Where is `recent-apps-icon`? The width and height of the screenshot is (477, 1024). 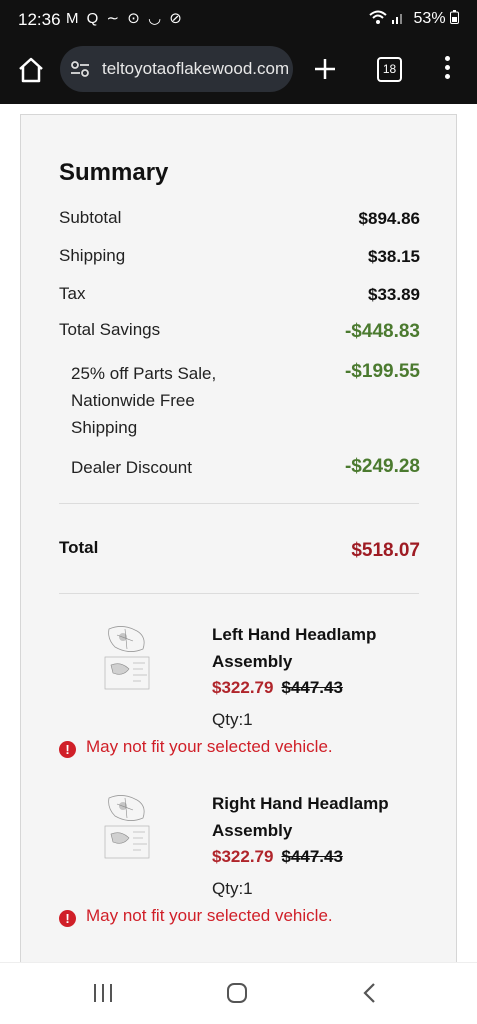 recent-apps-icon is located at coordinates (103, 993).